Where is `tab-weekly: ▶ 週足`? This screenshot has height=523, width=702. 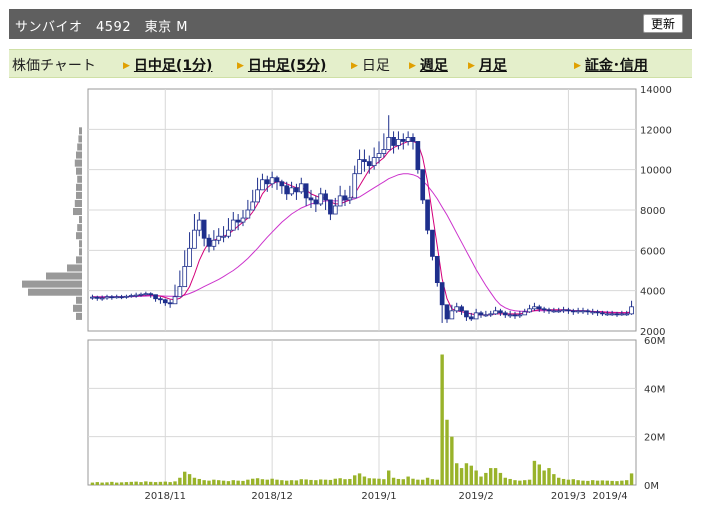 tab-weekly: ▶ 週足 is located at coordinates (428, 65).